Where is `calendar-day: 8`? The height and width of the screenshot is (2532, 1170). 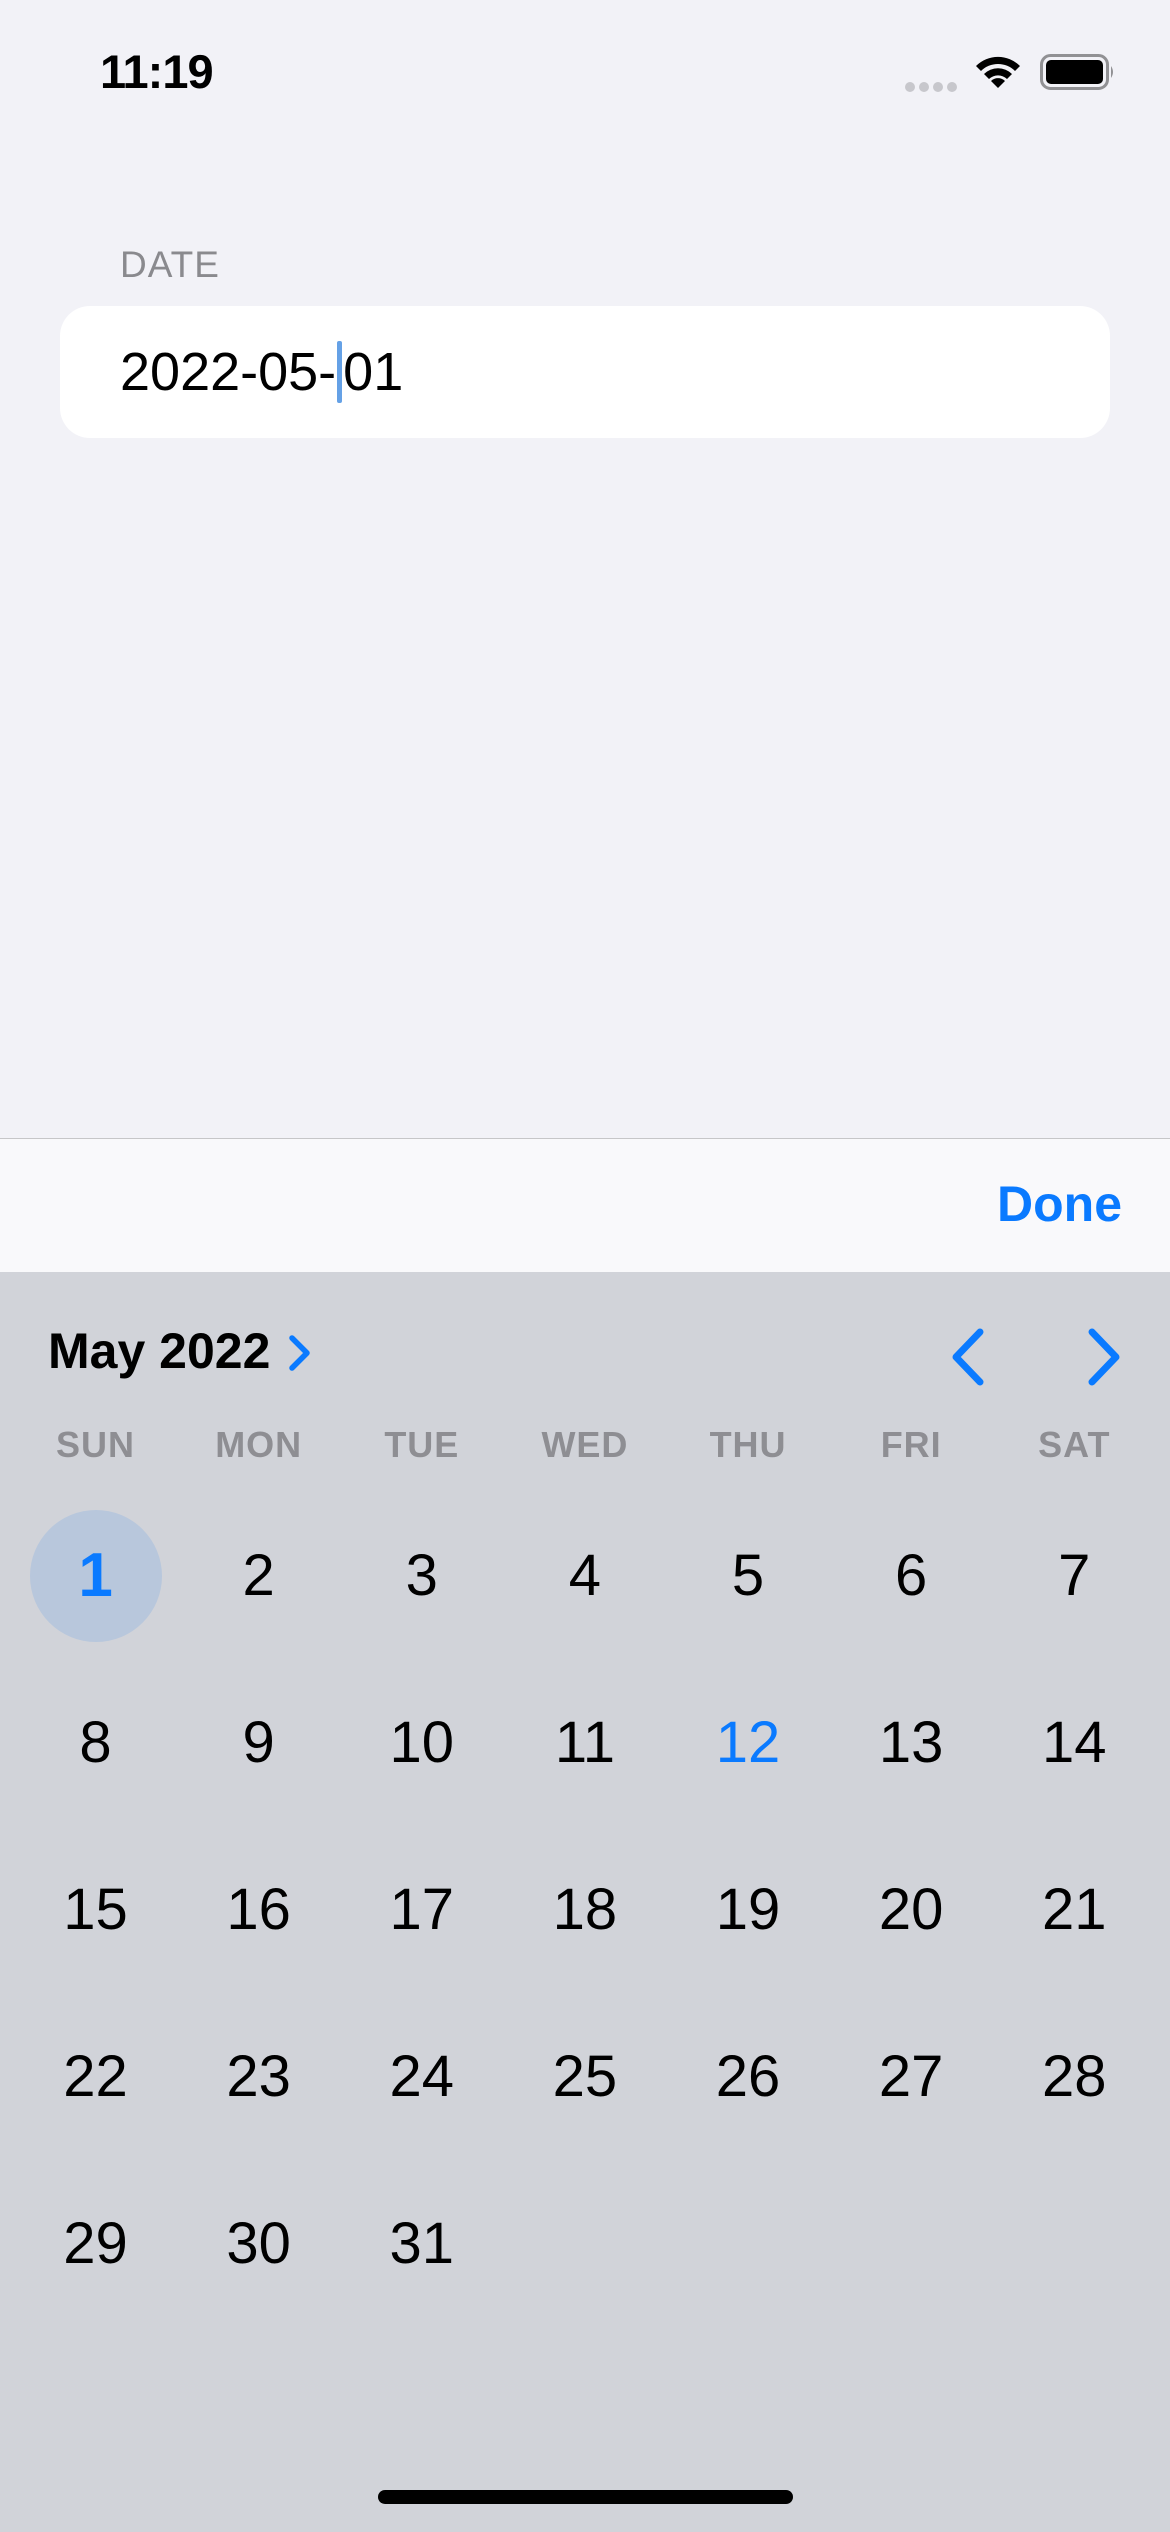
calendar-day: 8 is located at coordinates (95, 1742).